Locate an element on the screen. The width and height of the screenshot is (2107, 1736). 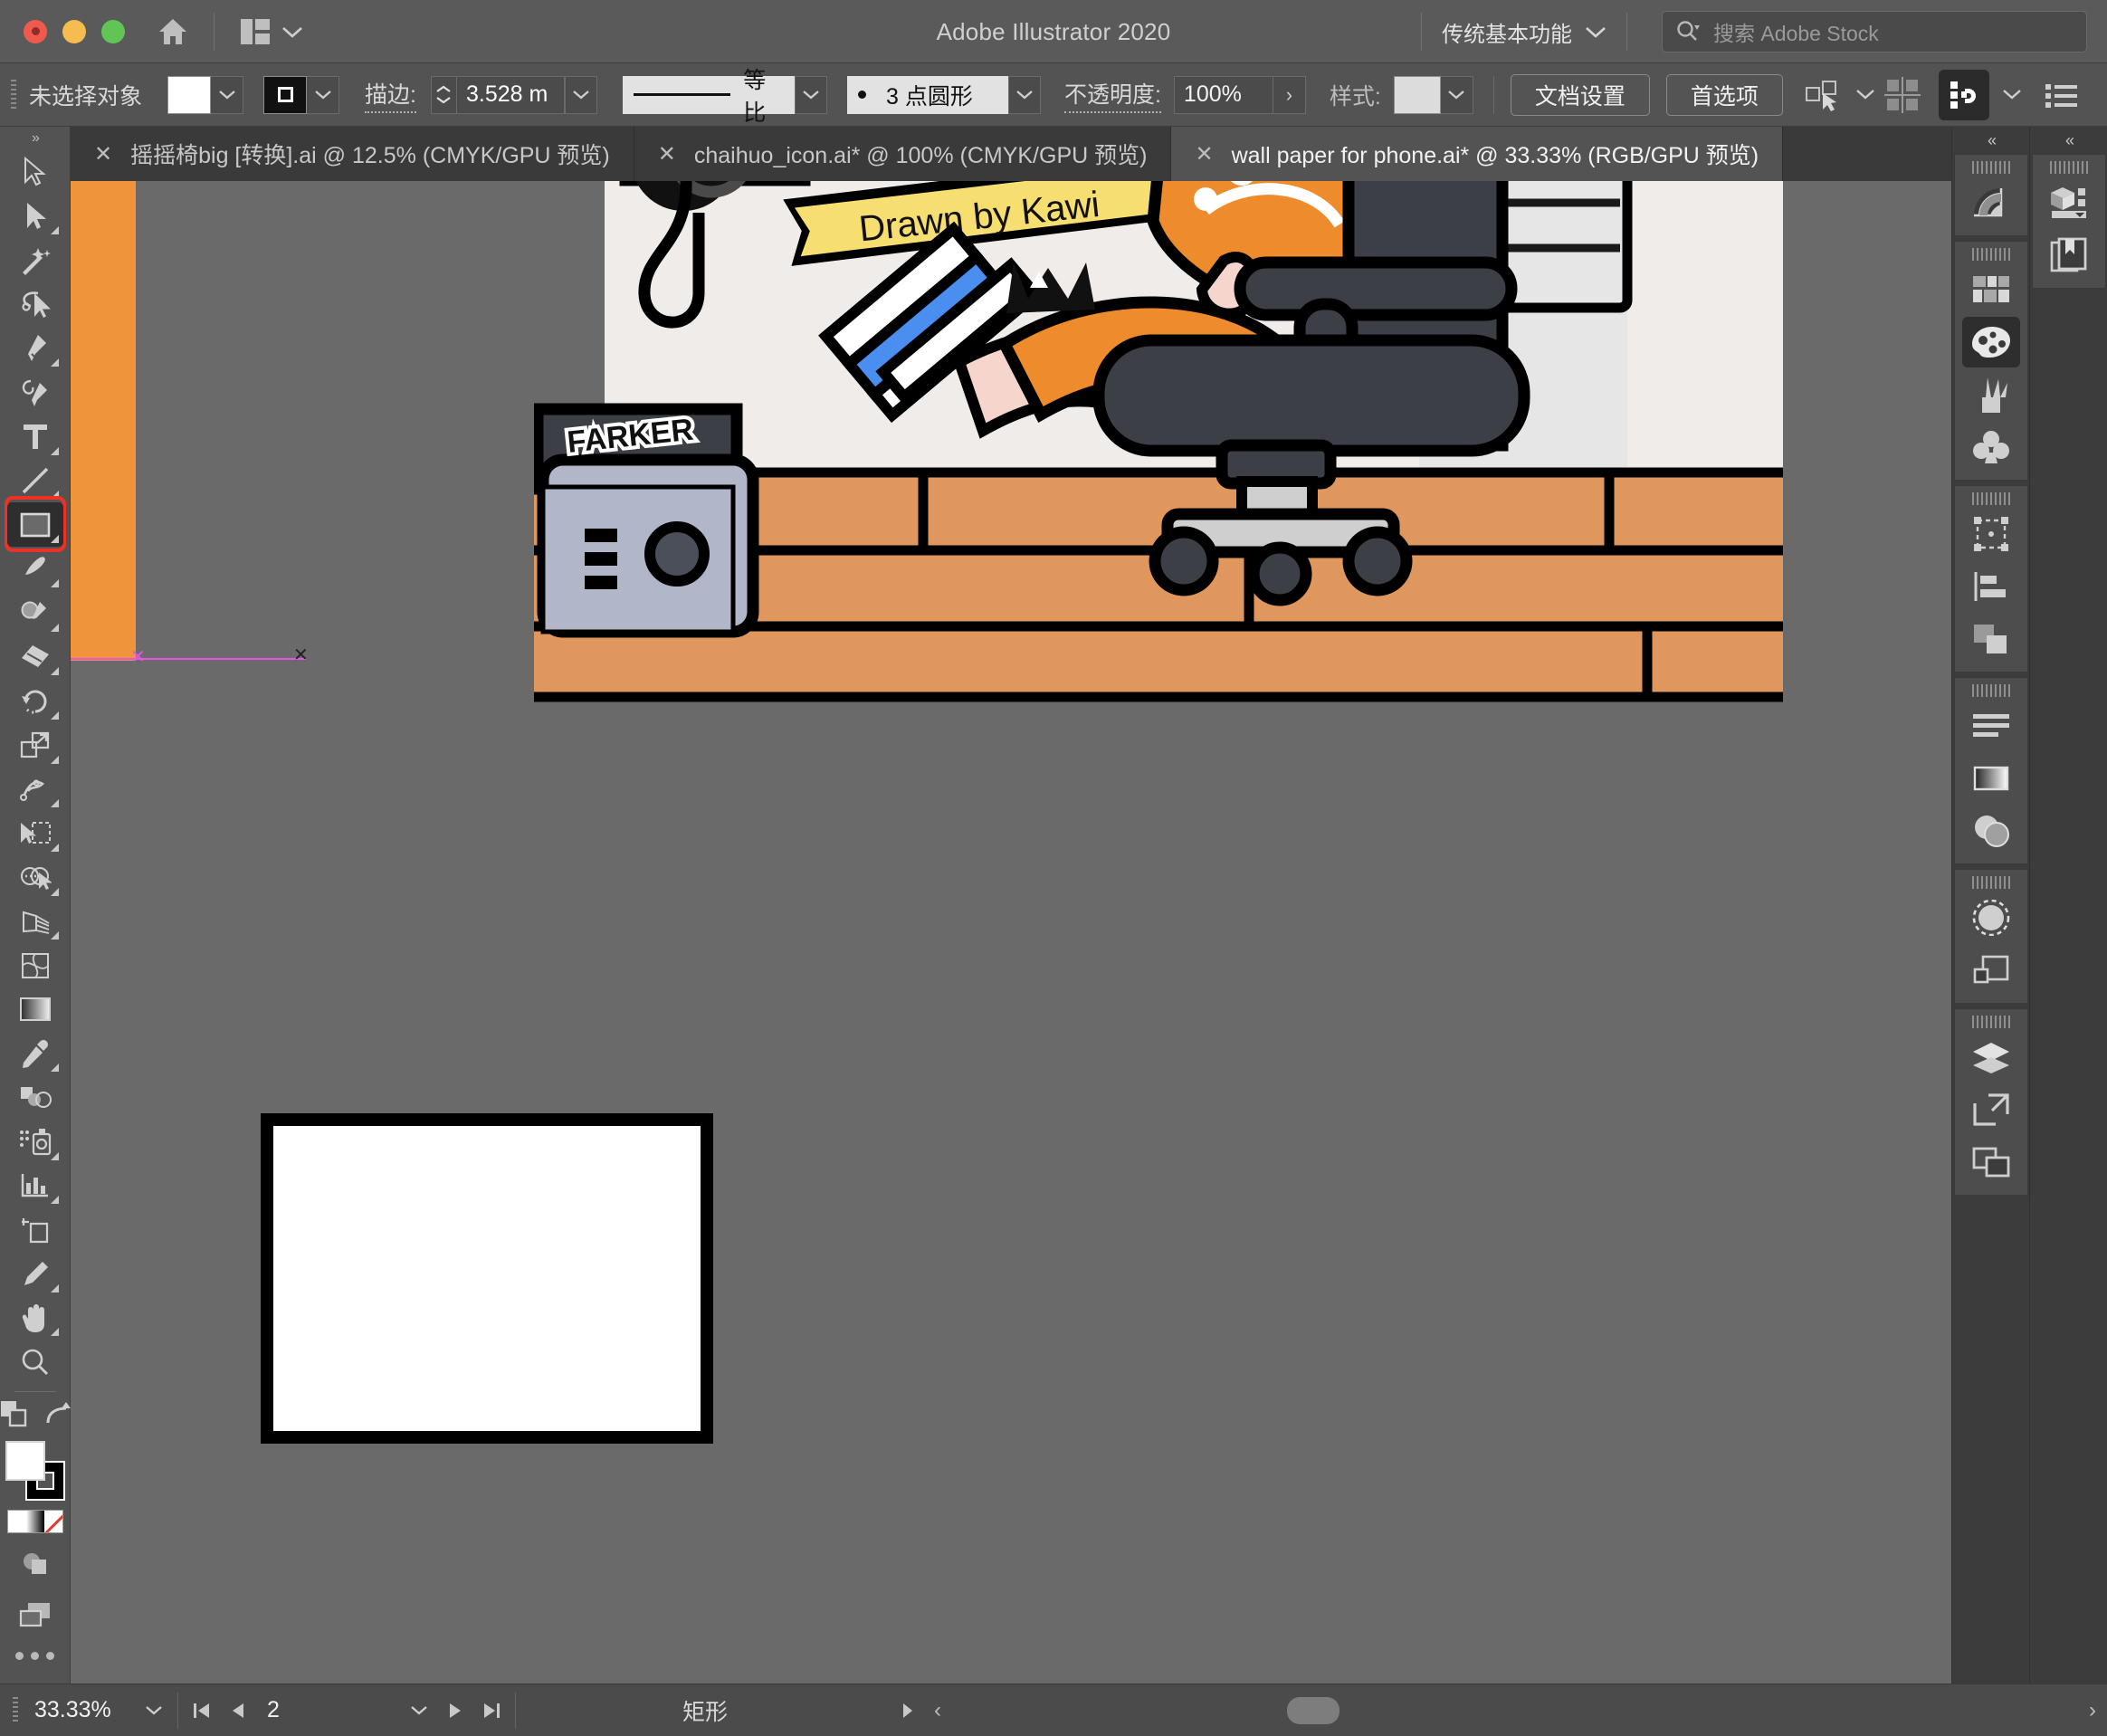
direct-selection-tool is located at coordinates (35, 217).